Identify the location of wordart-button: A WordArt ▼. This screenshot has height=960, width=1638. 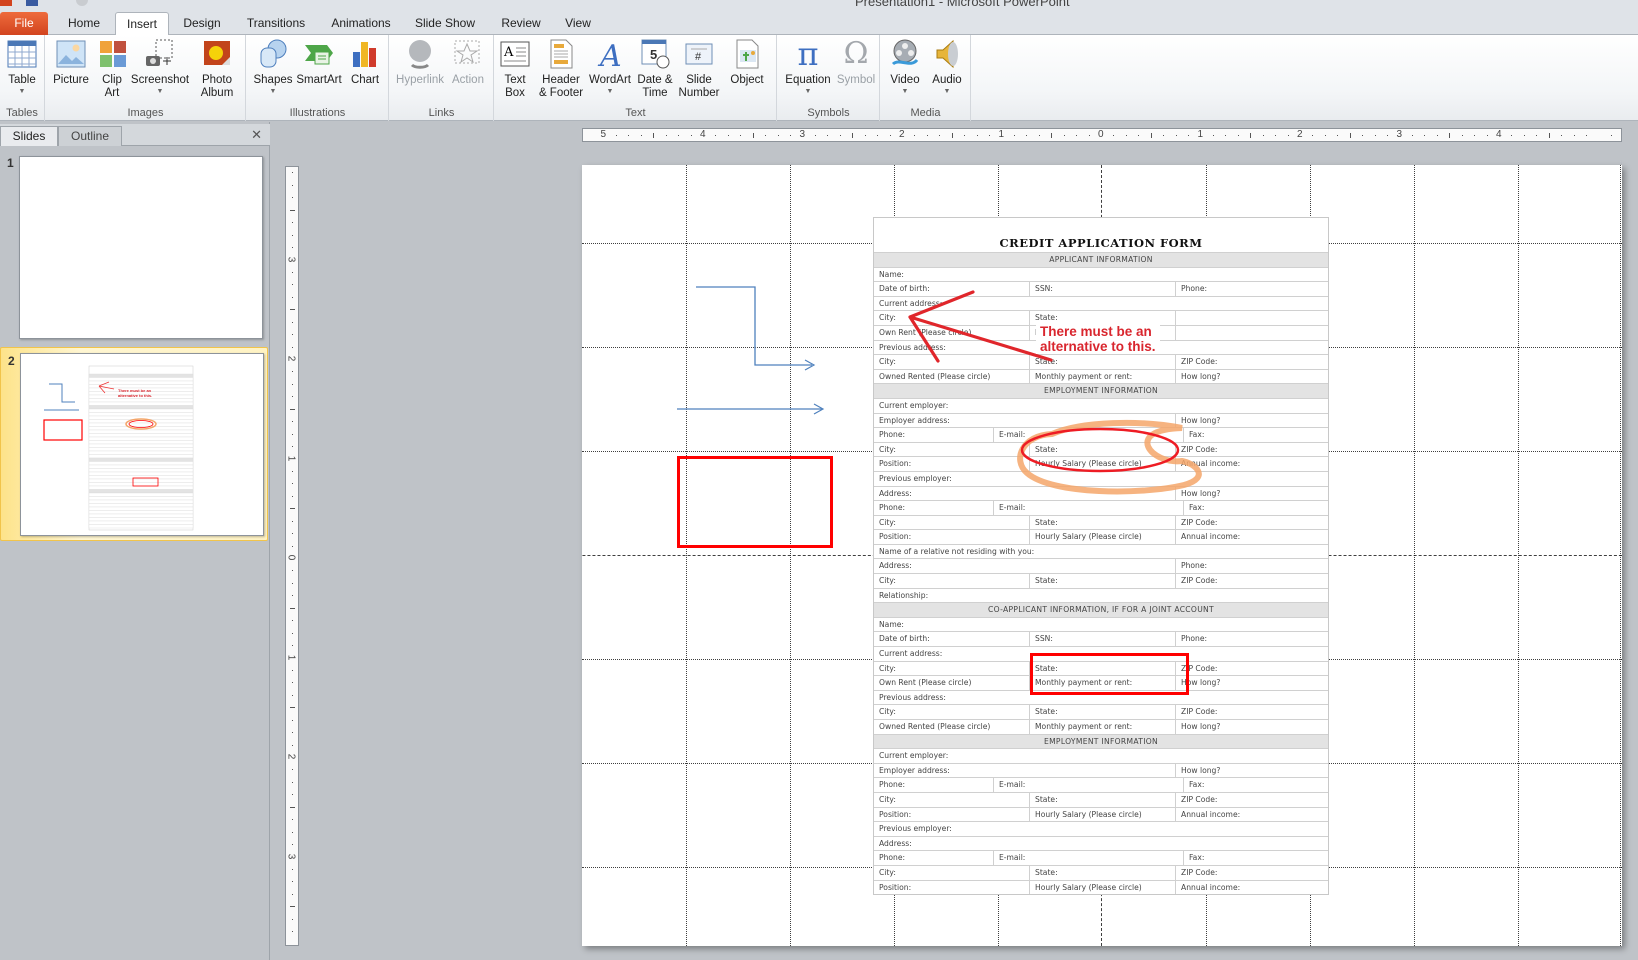
(610, 67).